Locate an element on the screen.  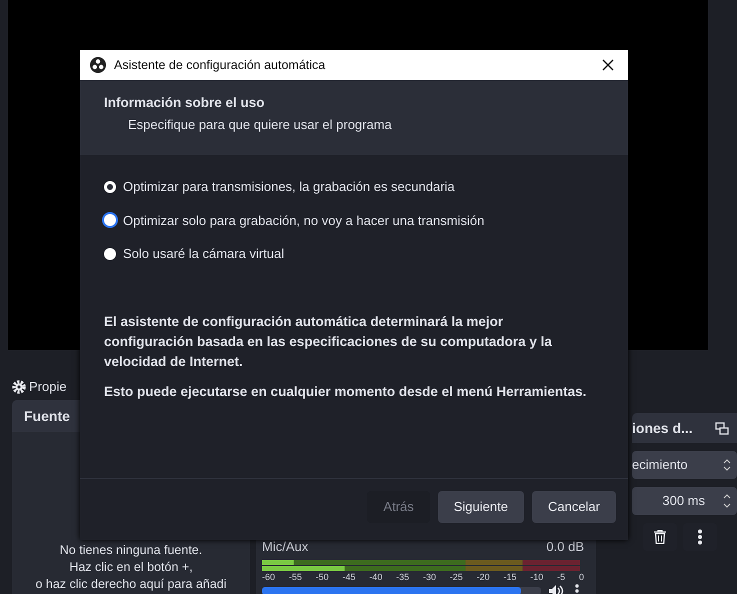
scale-label: -10 is located at coordinates (537, 577).